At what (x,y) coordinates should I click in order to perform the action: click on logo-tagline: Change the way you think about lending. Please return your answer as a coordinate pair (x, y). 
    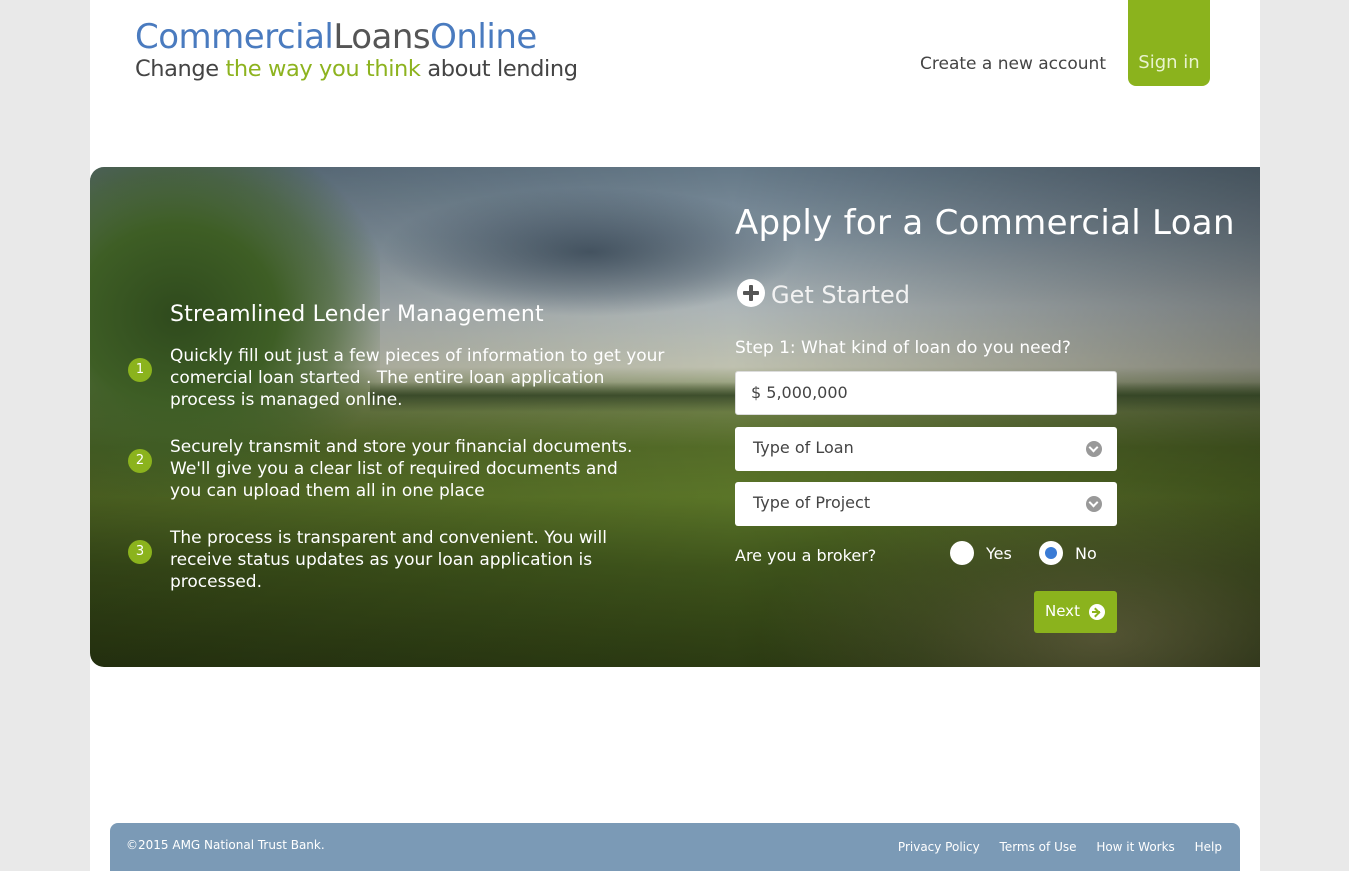
    Looking at the image, I should click on (356, 69).